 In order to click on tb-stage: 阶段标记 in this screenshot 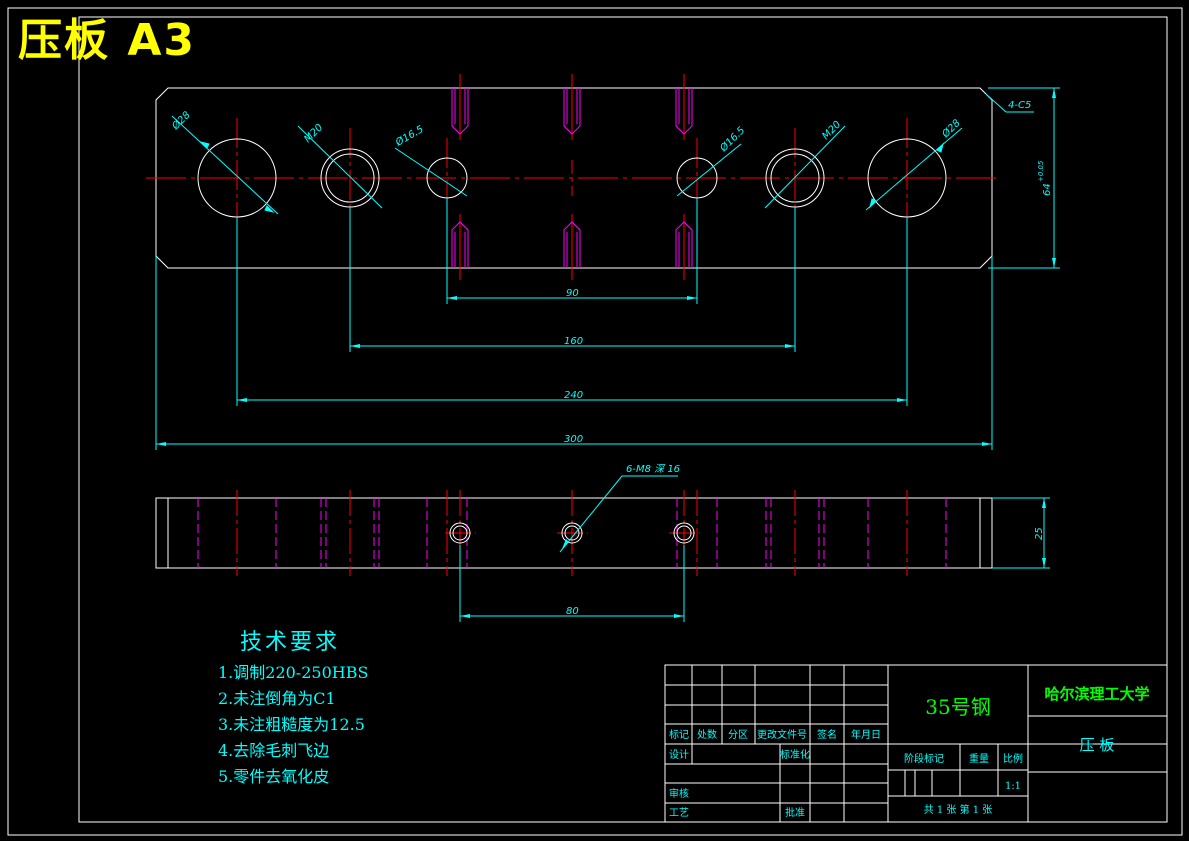, I will do `click(924, 758)`.